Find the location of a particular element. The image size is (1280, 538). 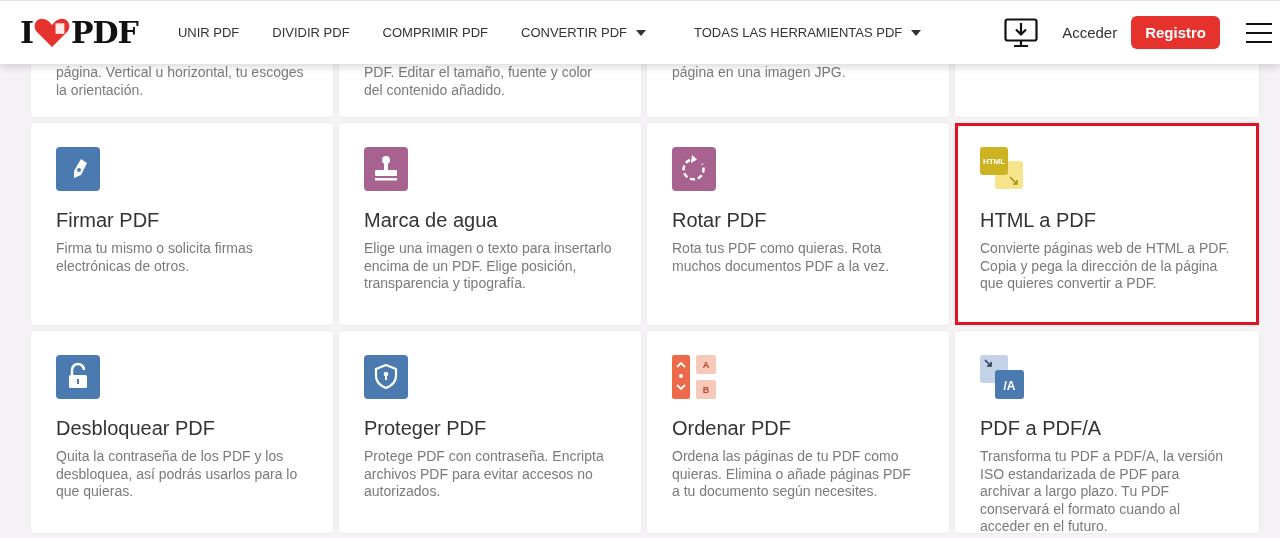

tool-description: Convierte páginas web de HTML a PDF. Copia y pega la dirección de la página que quieres convertir a PDF. is located at coordinates (1105, 266).